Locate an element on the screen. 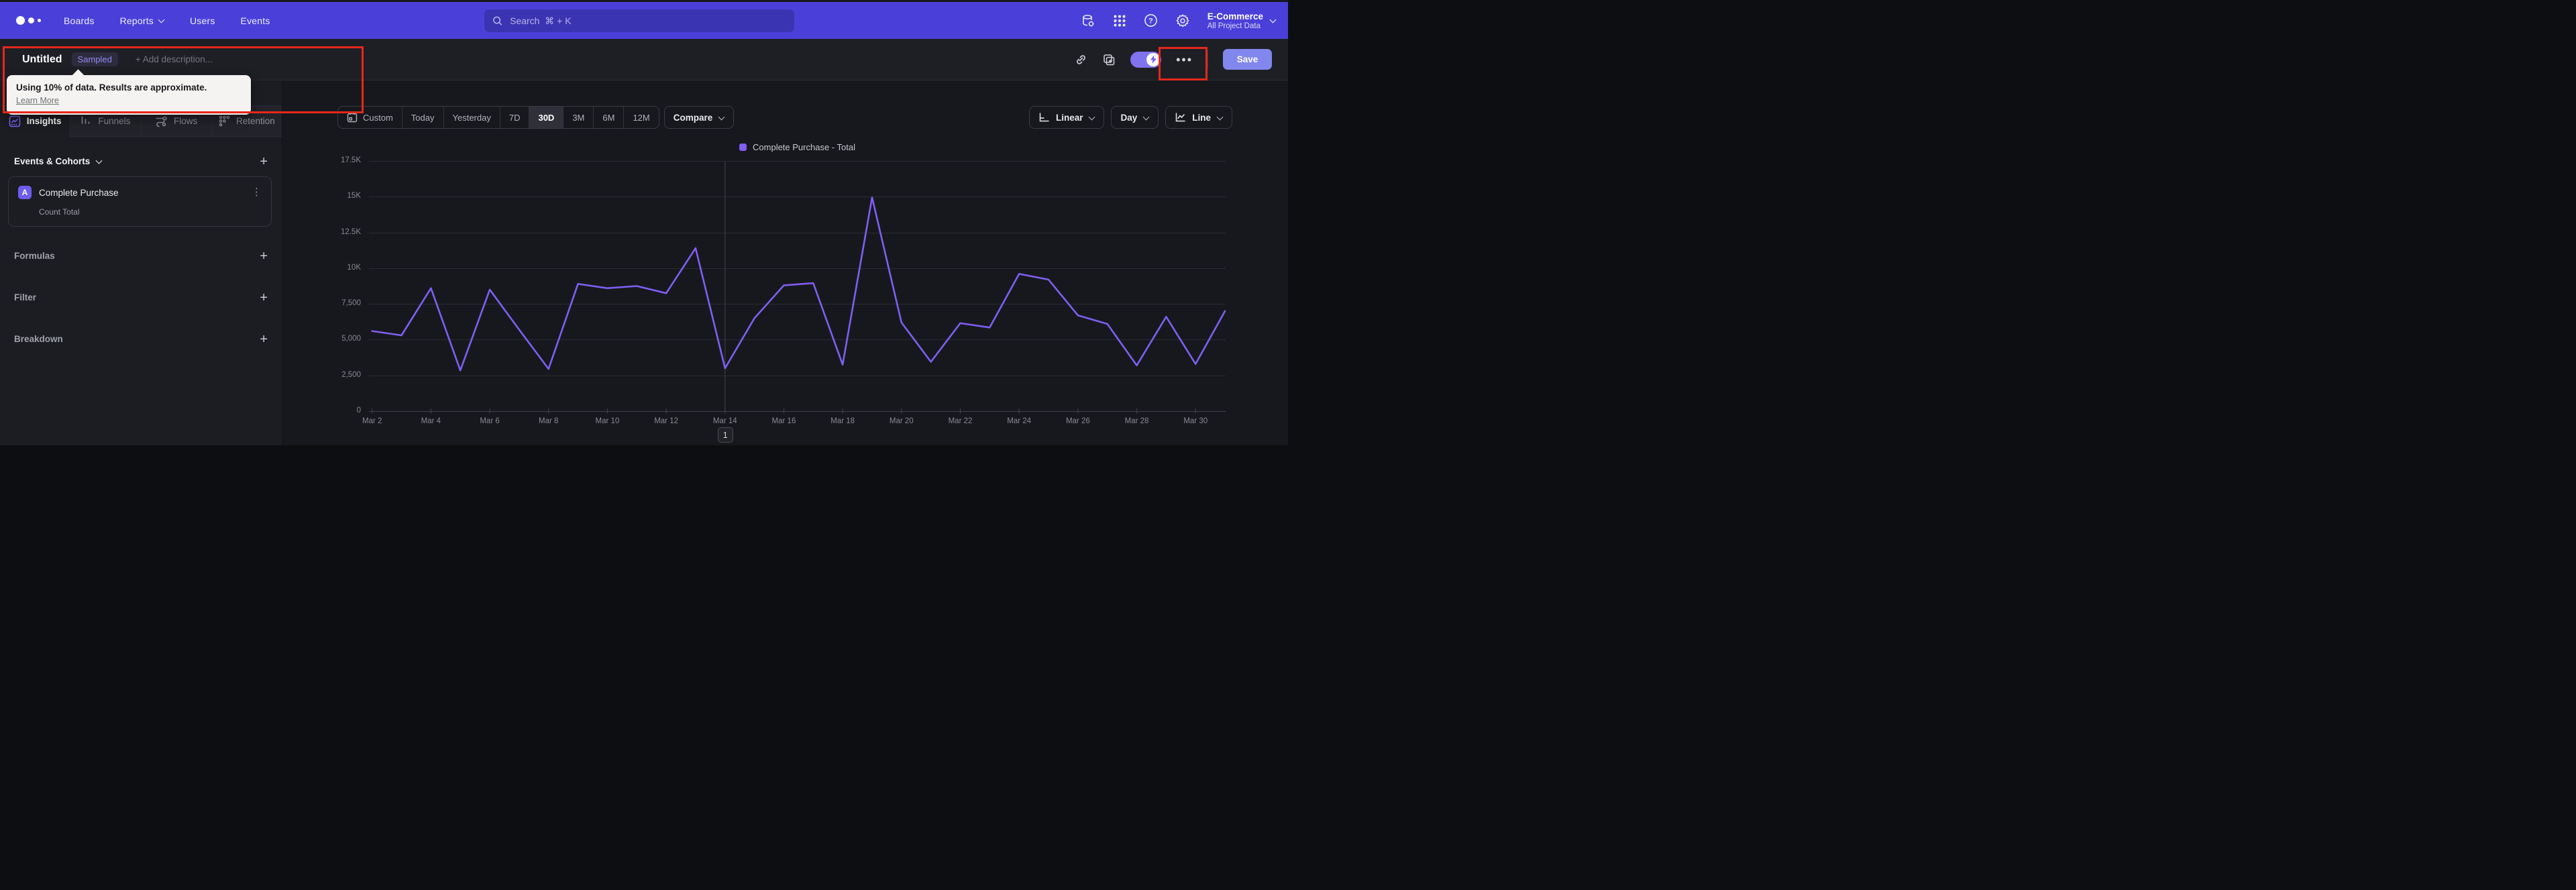 This screenshot has width=2576, height=890. compare-button: Compare is located at coordinates (699, 117).